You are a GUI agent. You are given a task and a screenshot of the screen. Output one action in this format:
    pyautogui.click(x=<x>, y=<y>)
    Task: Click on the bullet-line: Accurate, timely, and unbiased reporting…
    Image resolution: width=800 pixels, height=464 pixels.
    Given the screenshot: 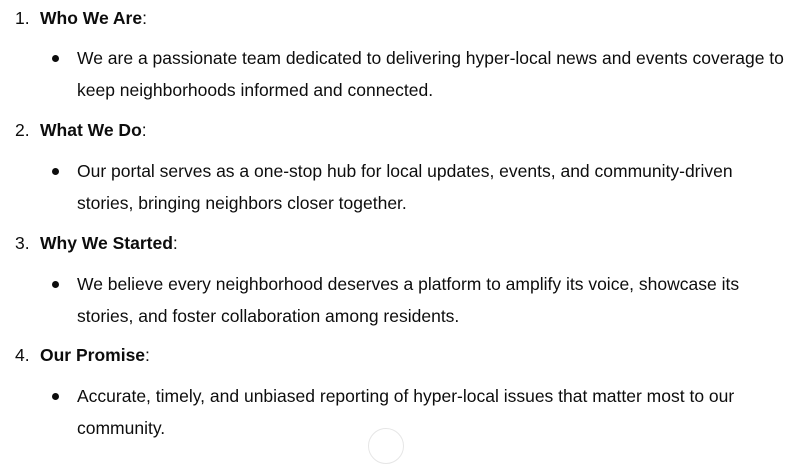 What is the action you would take?
    pyautogui.click(x=406, y=396)
    